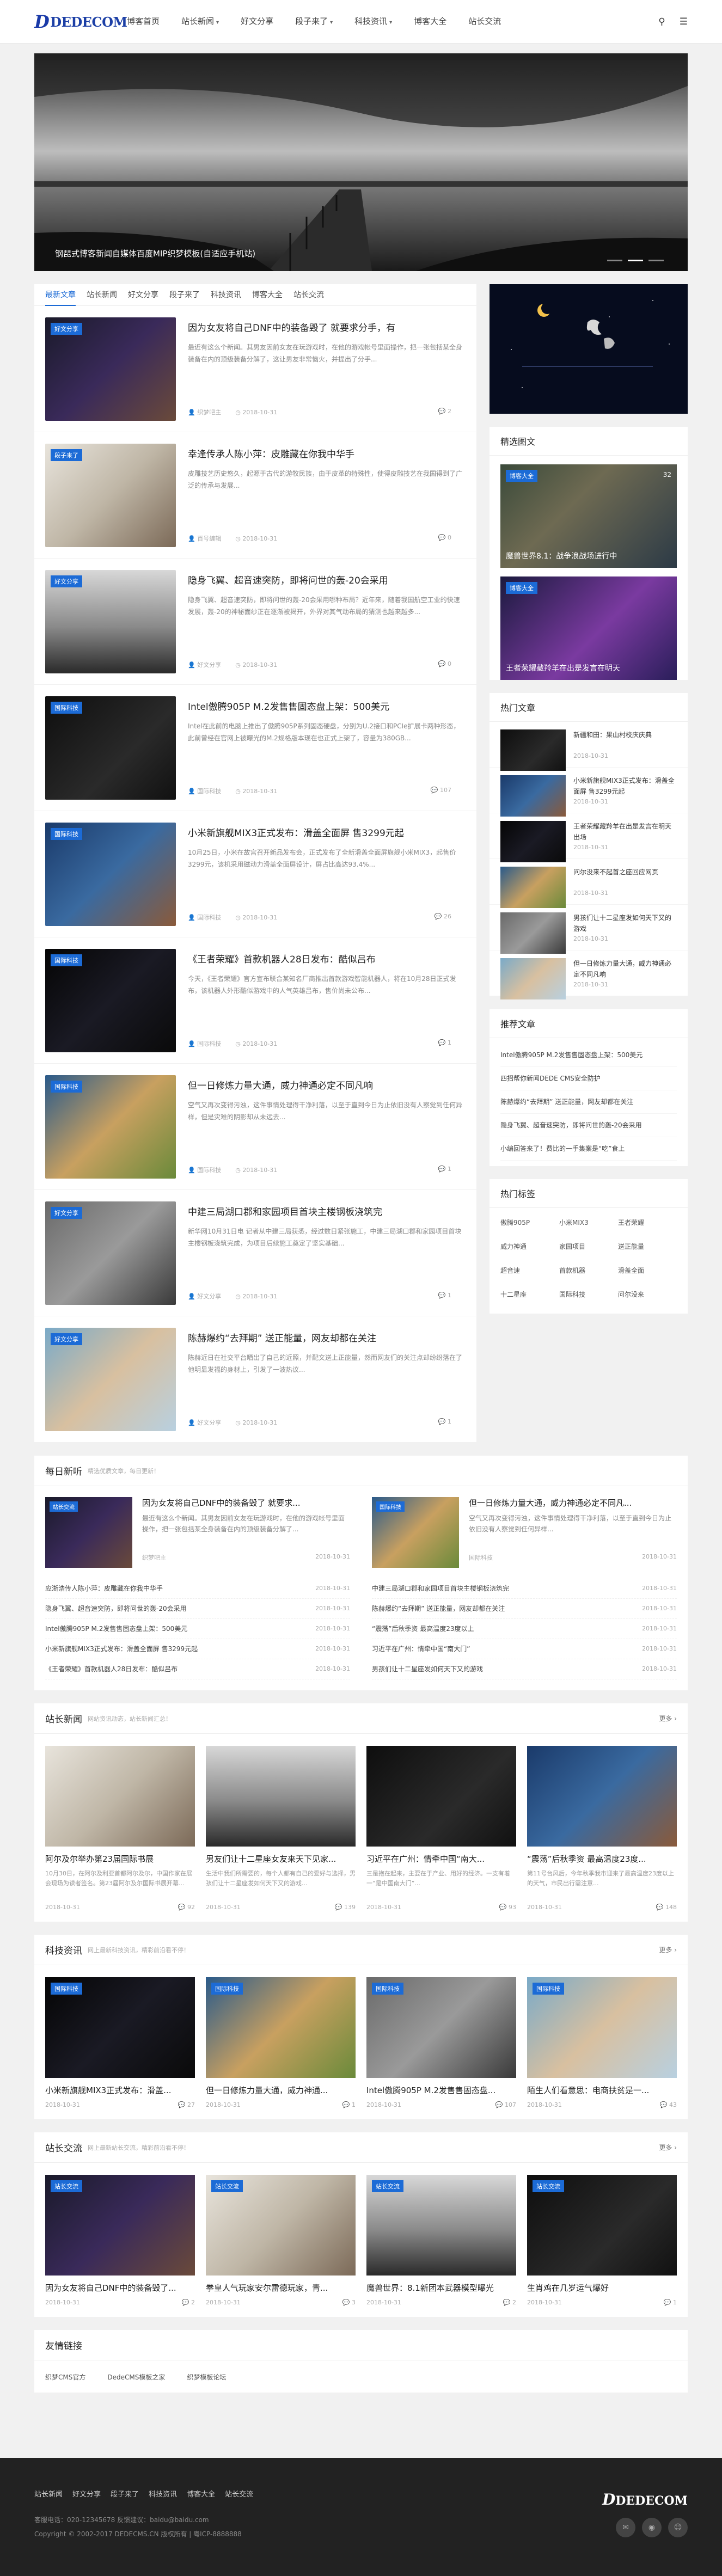  Describe the element at coordinates (589, 974) in the screenshot. I see `hot-item: 但一日修炼力量大通，威力神通必定不同凡响 2018-10-31` at that location.